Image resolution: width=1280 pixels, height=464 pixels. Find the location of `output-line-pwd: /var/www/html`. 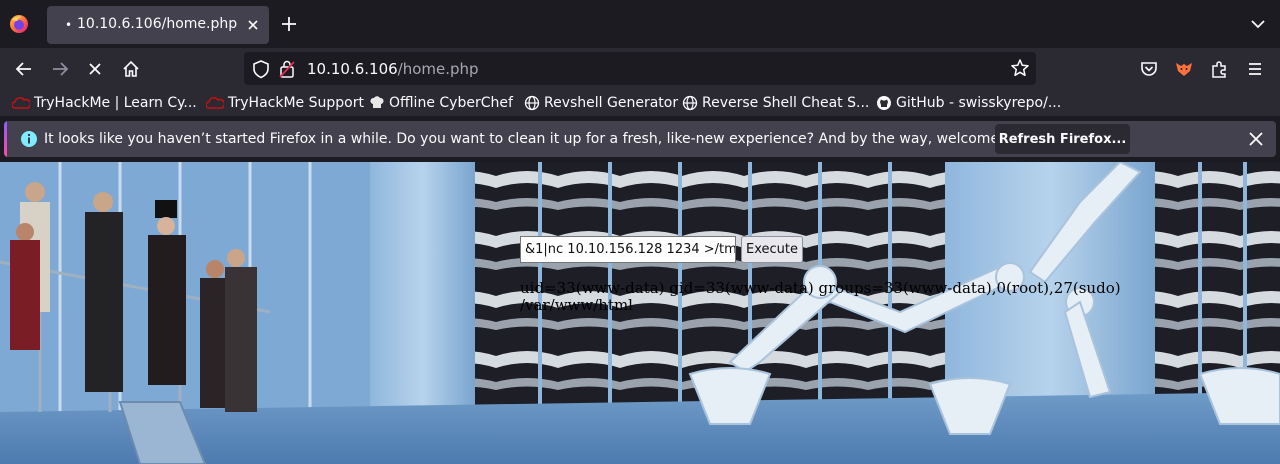

output-line-pwd: /var/www/html is located at coordinates (576, 305).